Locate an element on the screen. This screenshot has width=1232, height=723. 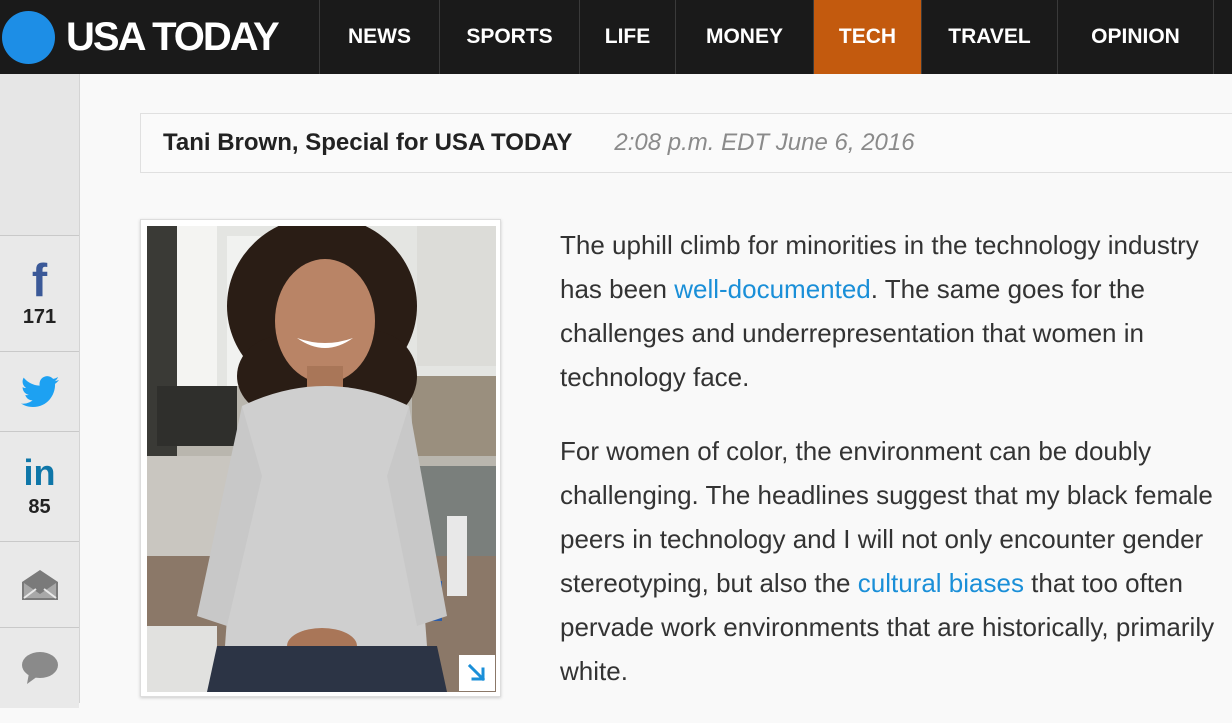
facebook-icon: f is located at coordinates (39, 280).